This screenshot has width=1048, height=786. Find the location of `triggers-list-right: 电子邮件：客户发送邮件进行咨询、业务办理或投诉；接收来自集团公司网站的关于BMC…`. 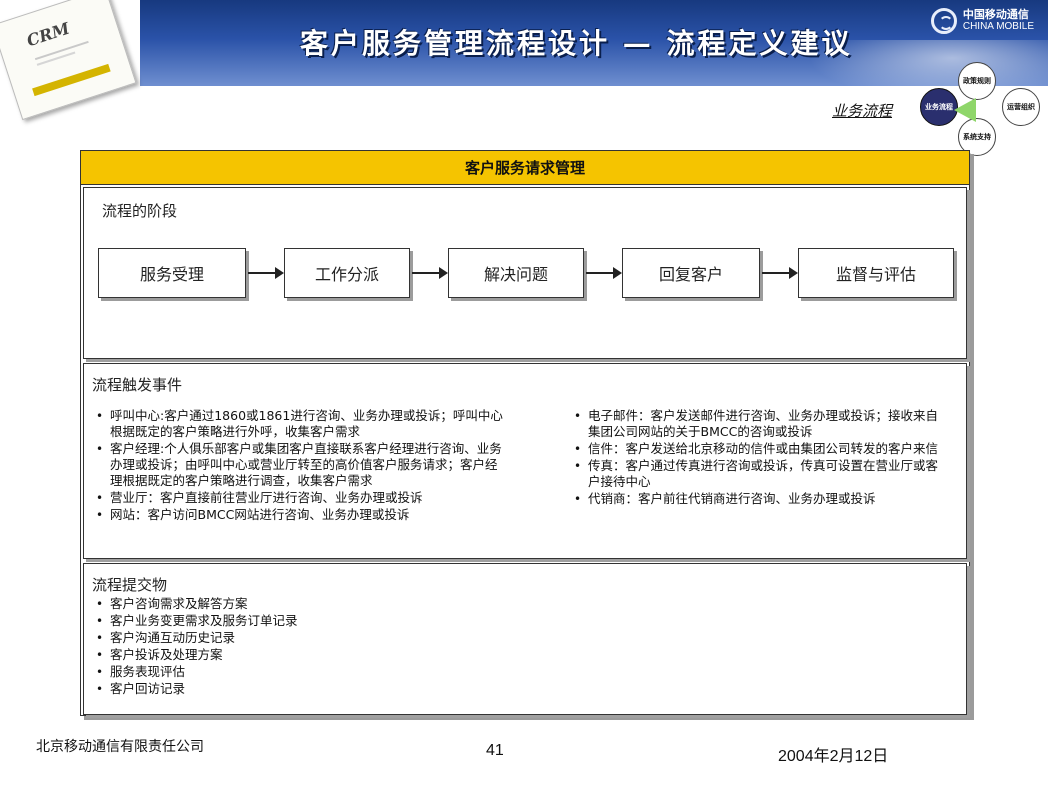

triggers-list-right: 电子邮件：客户发送邮件进行咨询、业务办理或投诉；接收来自集团公司网站的关于BMC… is located at coordinates (760, 458).